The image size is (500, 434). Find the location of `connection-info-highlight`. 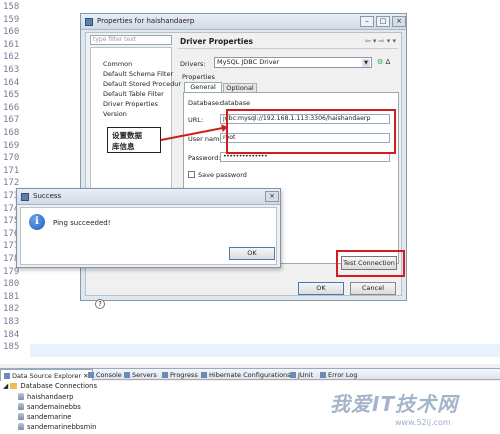

connection-info-highlight is located at coordinates (311, 131).